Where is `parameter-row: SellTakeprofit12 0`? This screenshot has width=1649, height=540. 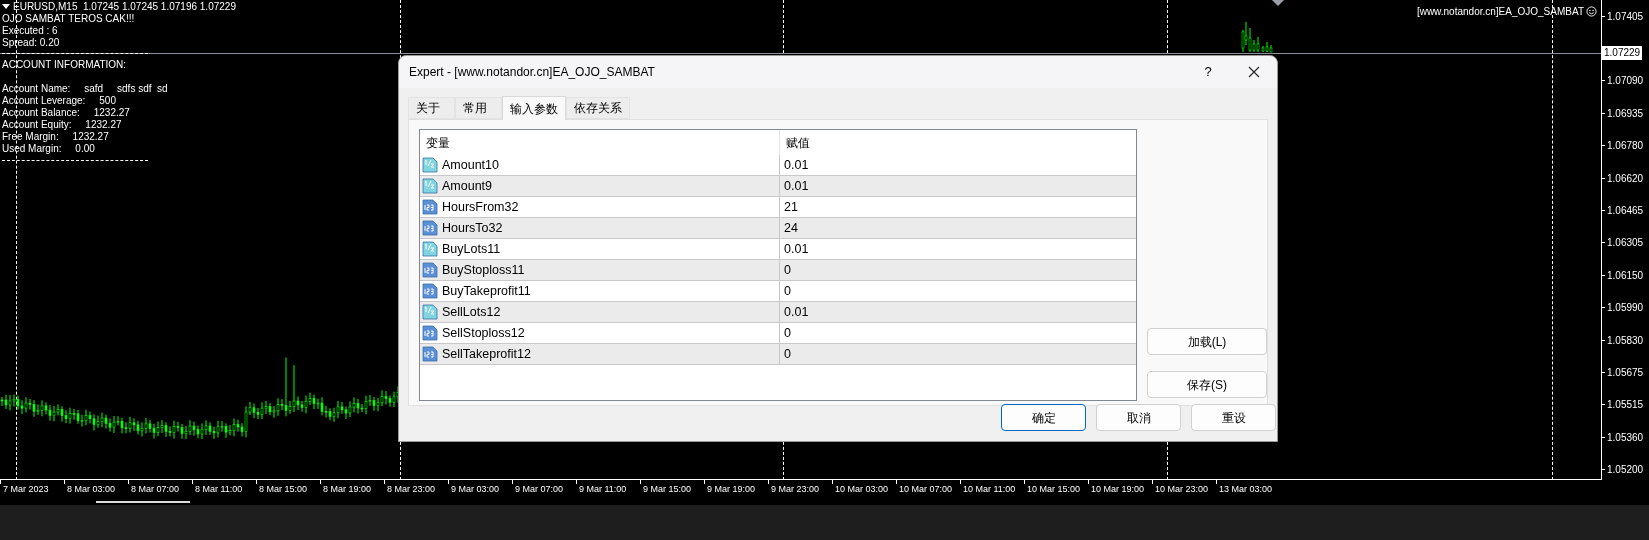 parameter-row: SellTakeprofit12 0 is located at coordinates (778, 354).